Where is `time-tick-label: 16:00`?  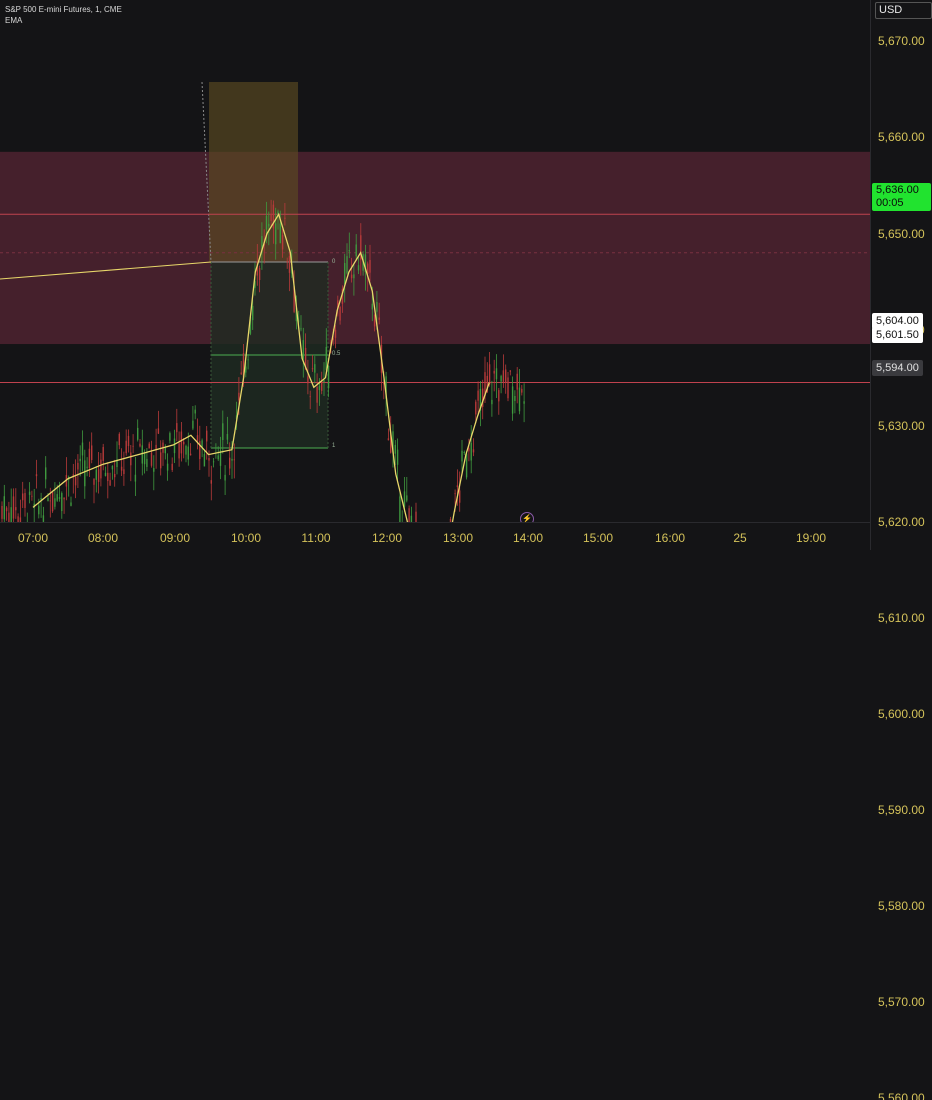
time-tick-label: 16:00 is located at coordinates (670, 538).